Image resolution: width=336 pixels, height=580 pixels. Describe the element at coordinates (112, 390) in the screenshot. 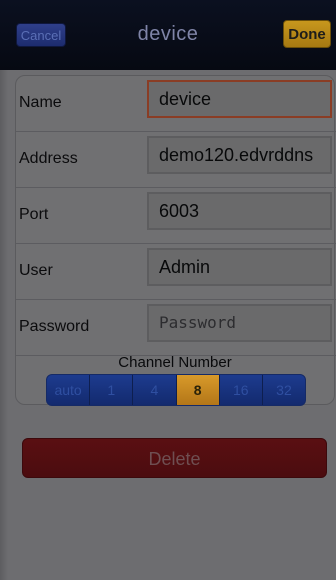

I see `channel-option-1: 1` at that location.